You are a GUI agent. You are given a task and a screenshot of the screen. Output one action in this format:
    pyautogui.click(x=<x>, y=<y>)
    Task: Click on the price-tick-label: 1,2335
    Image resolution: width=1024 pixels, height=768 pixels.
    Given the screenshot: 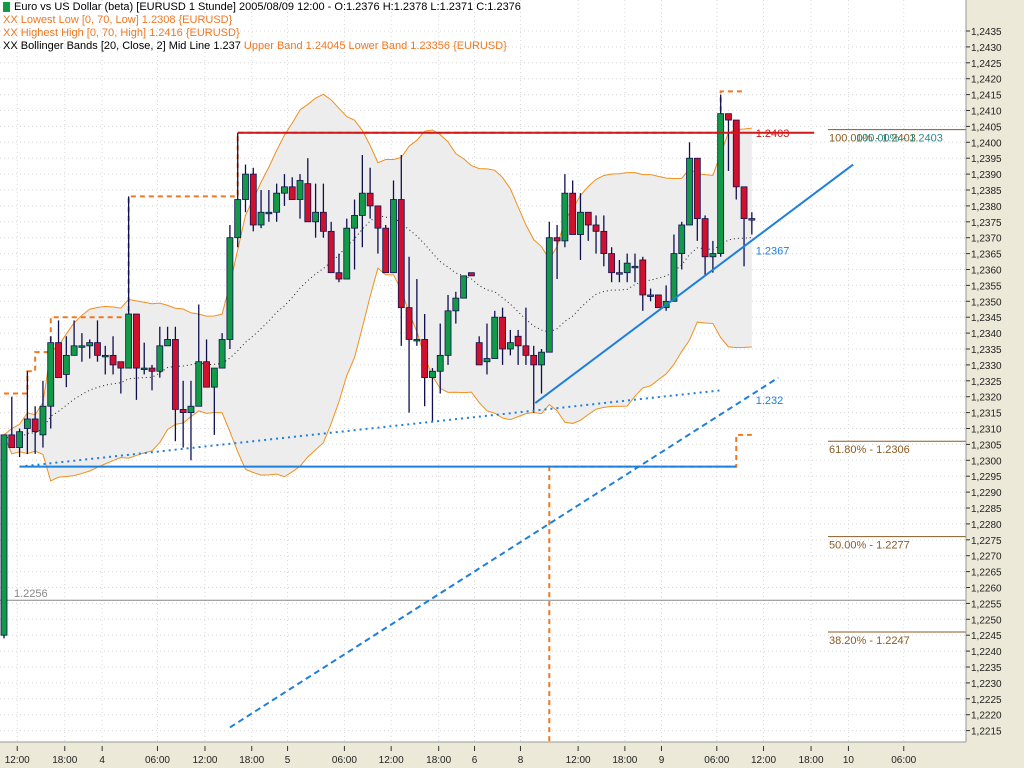 What is the action you would take?
    pyautogui.click(x=986, y=350)
    